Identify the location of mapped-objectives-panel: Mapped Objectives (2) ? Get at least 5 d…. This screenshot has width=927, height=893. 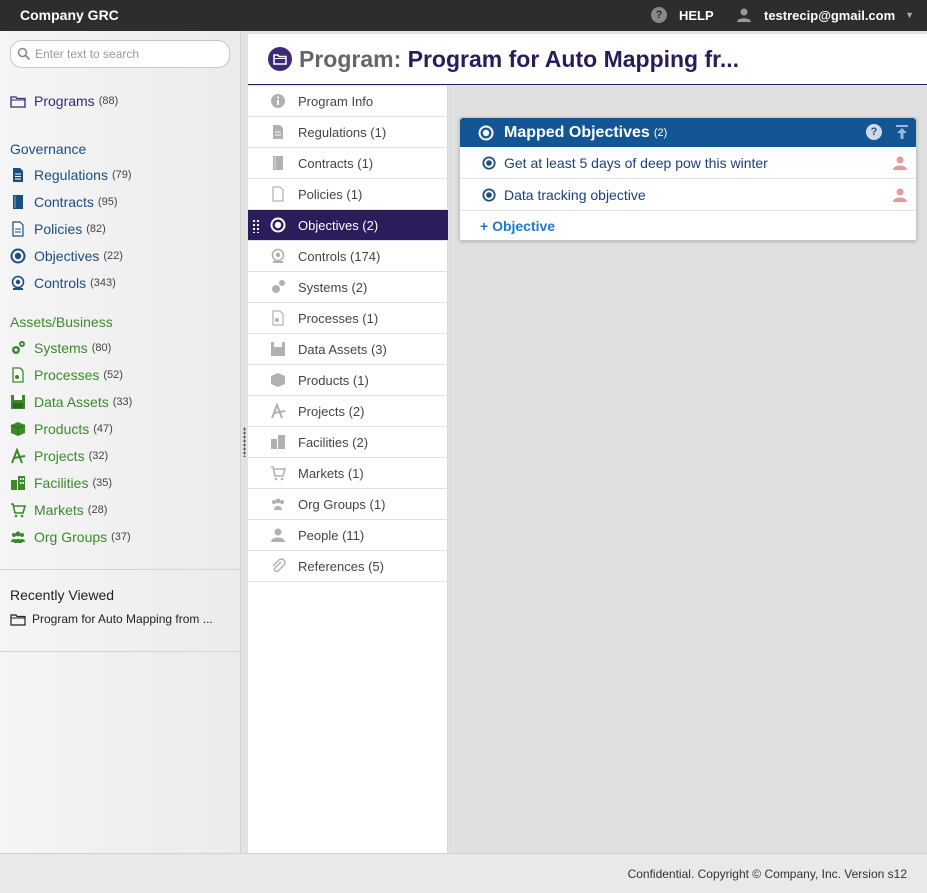
(688, 179).